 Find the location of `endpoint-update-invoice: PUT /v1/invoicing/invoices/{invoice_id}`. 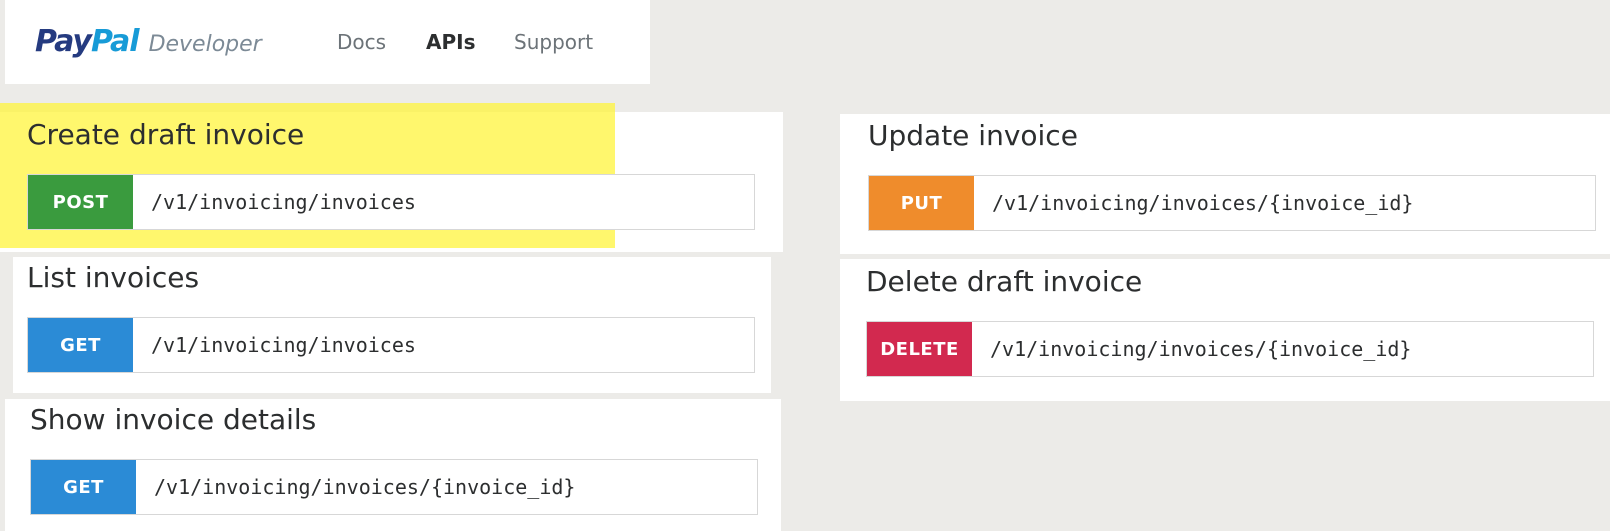

endpoint-update-invoice: PUT /v1/invoicing/invoices/{invoice_id} is located at coordinates (1232, 203).